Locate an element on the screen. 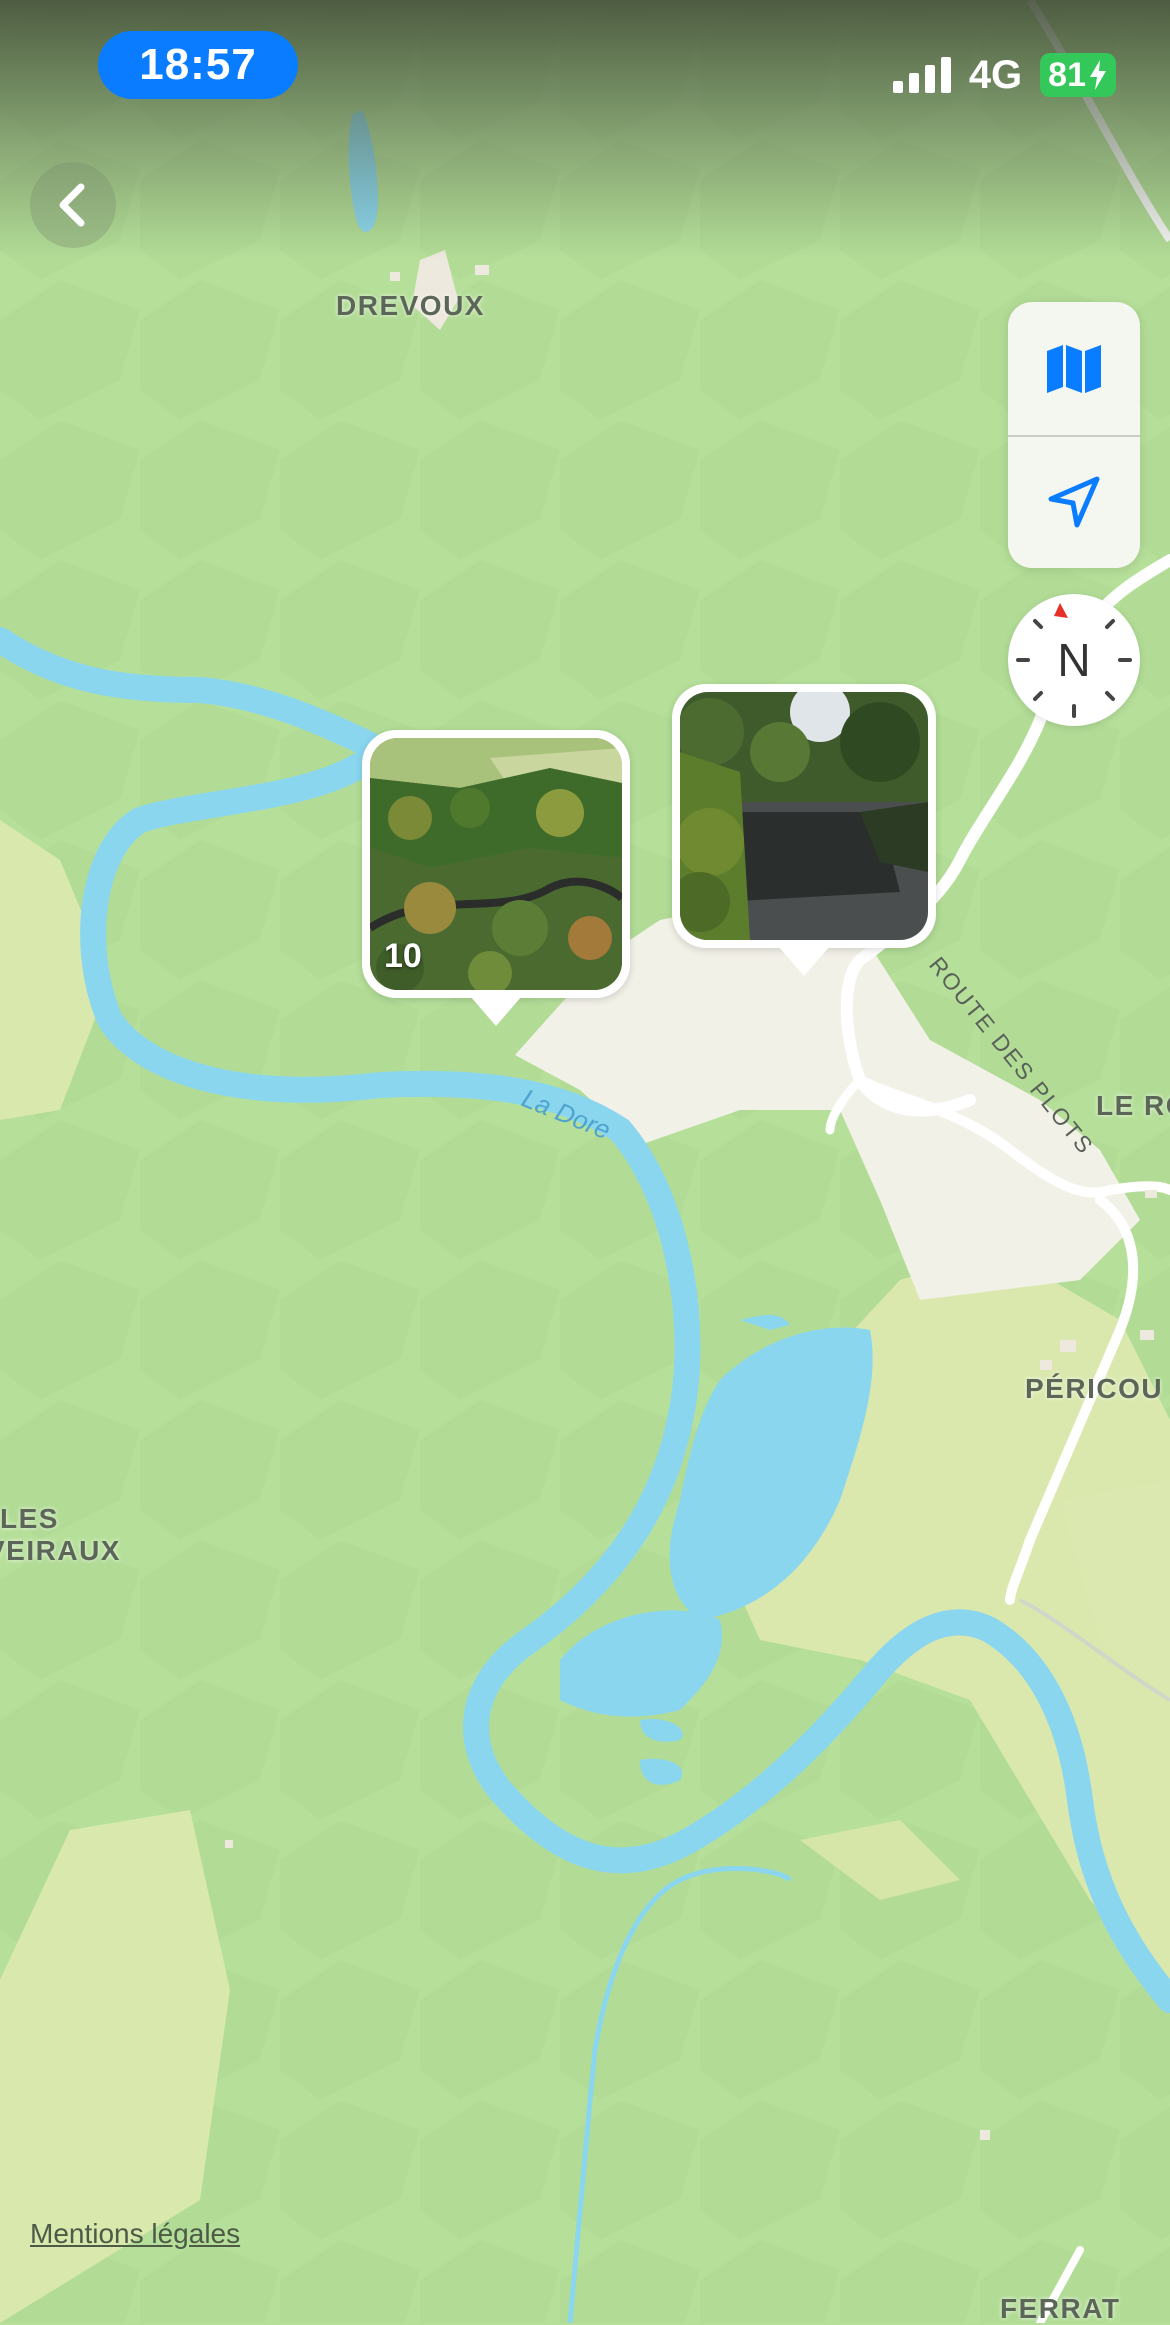 Image resolution: width=1170 pixels, height=2325 pixels. map-controls is located at coordinates (1074, 435).